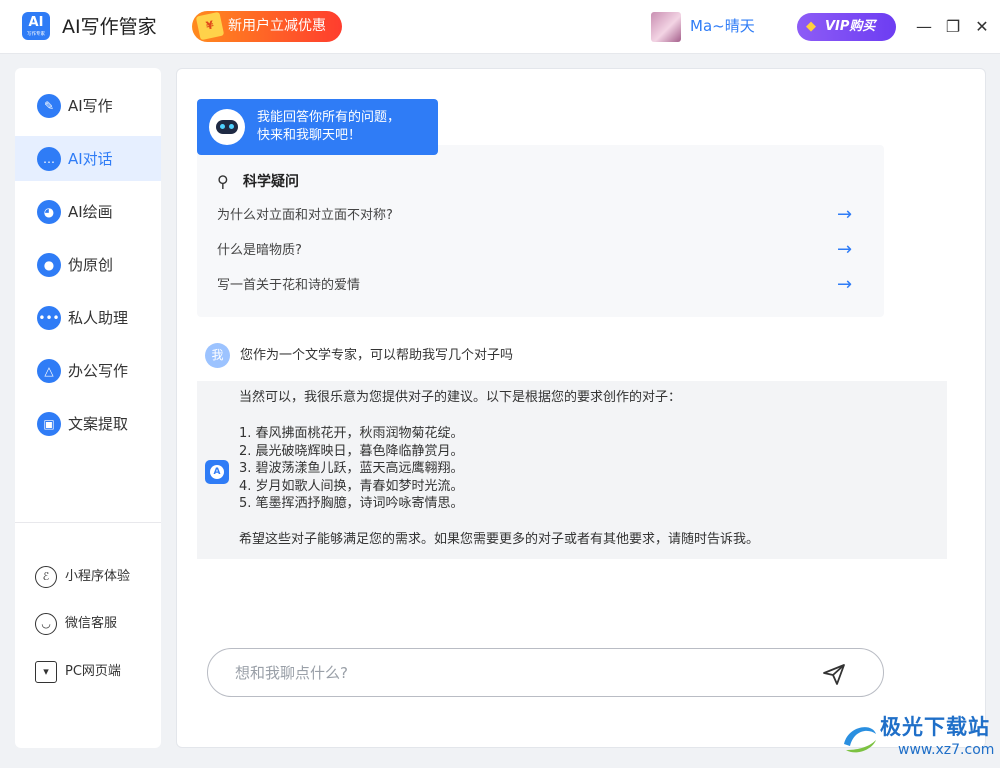 This screenshot has width=1000, height=768. I want to click on suggestion-question: 为什么对立面和对立面不对称? →, so click(540, 216).